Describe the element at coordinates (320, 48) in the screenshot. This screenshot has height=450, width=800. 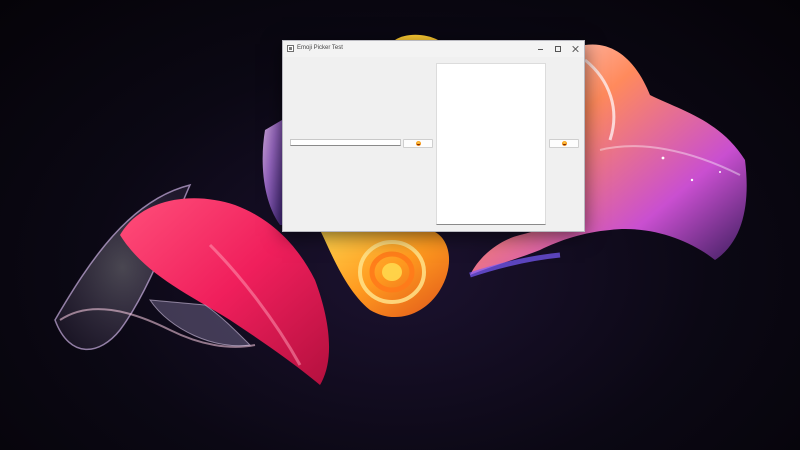
I see `window-title: Emoji Picker Test` at that location.